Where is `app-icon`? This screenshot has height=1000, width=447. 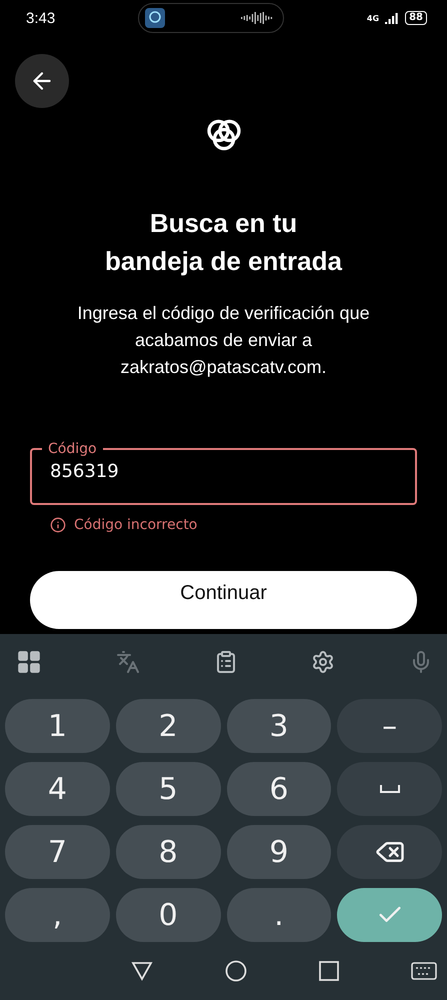 app-icon is located at coordinates (155, 18).